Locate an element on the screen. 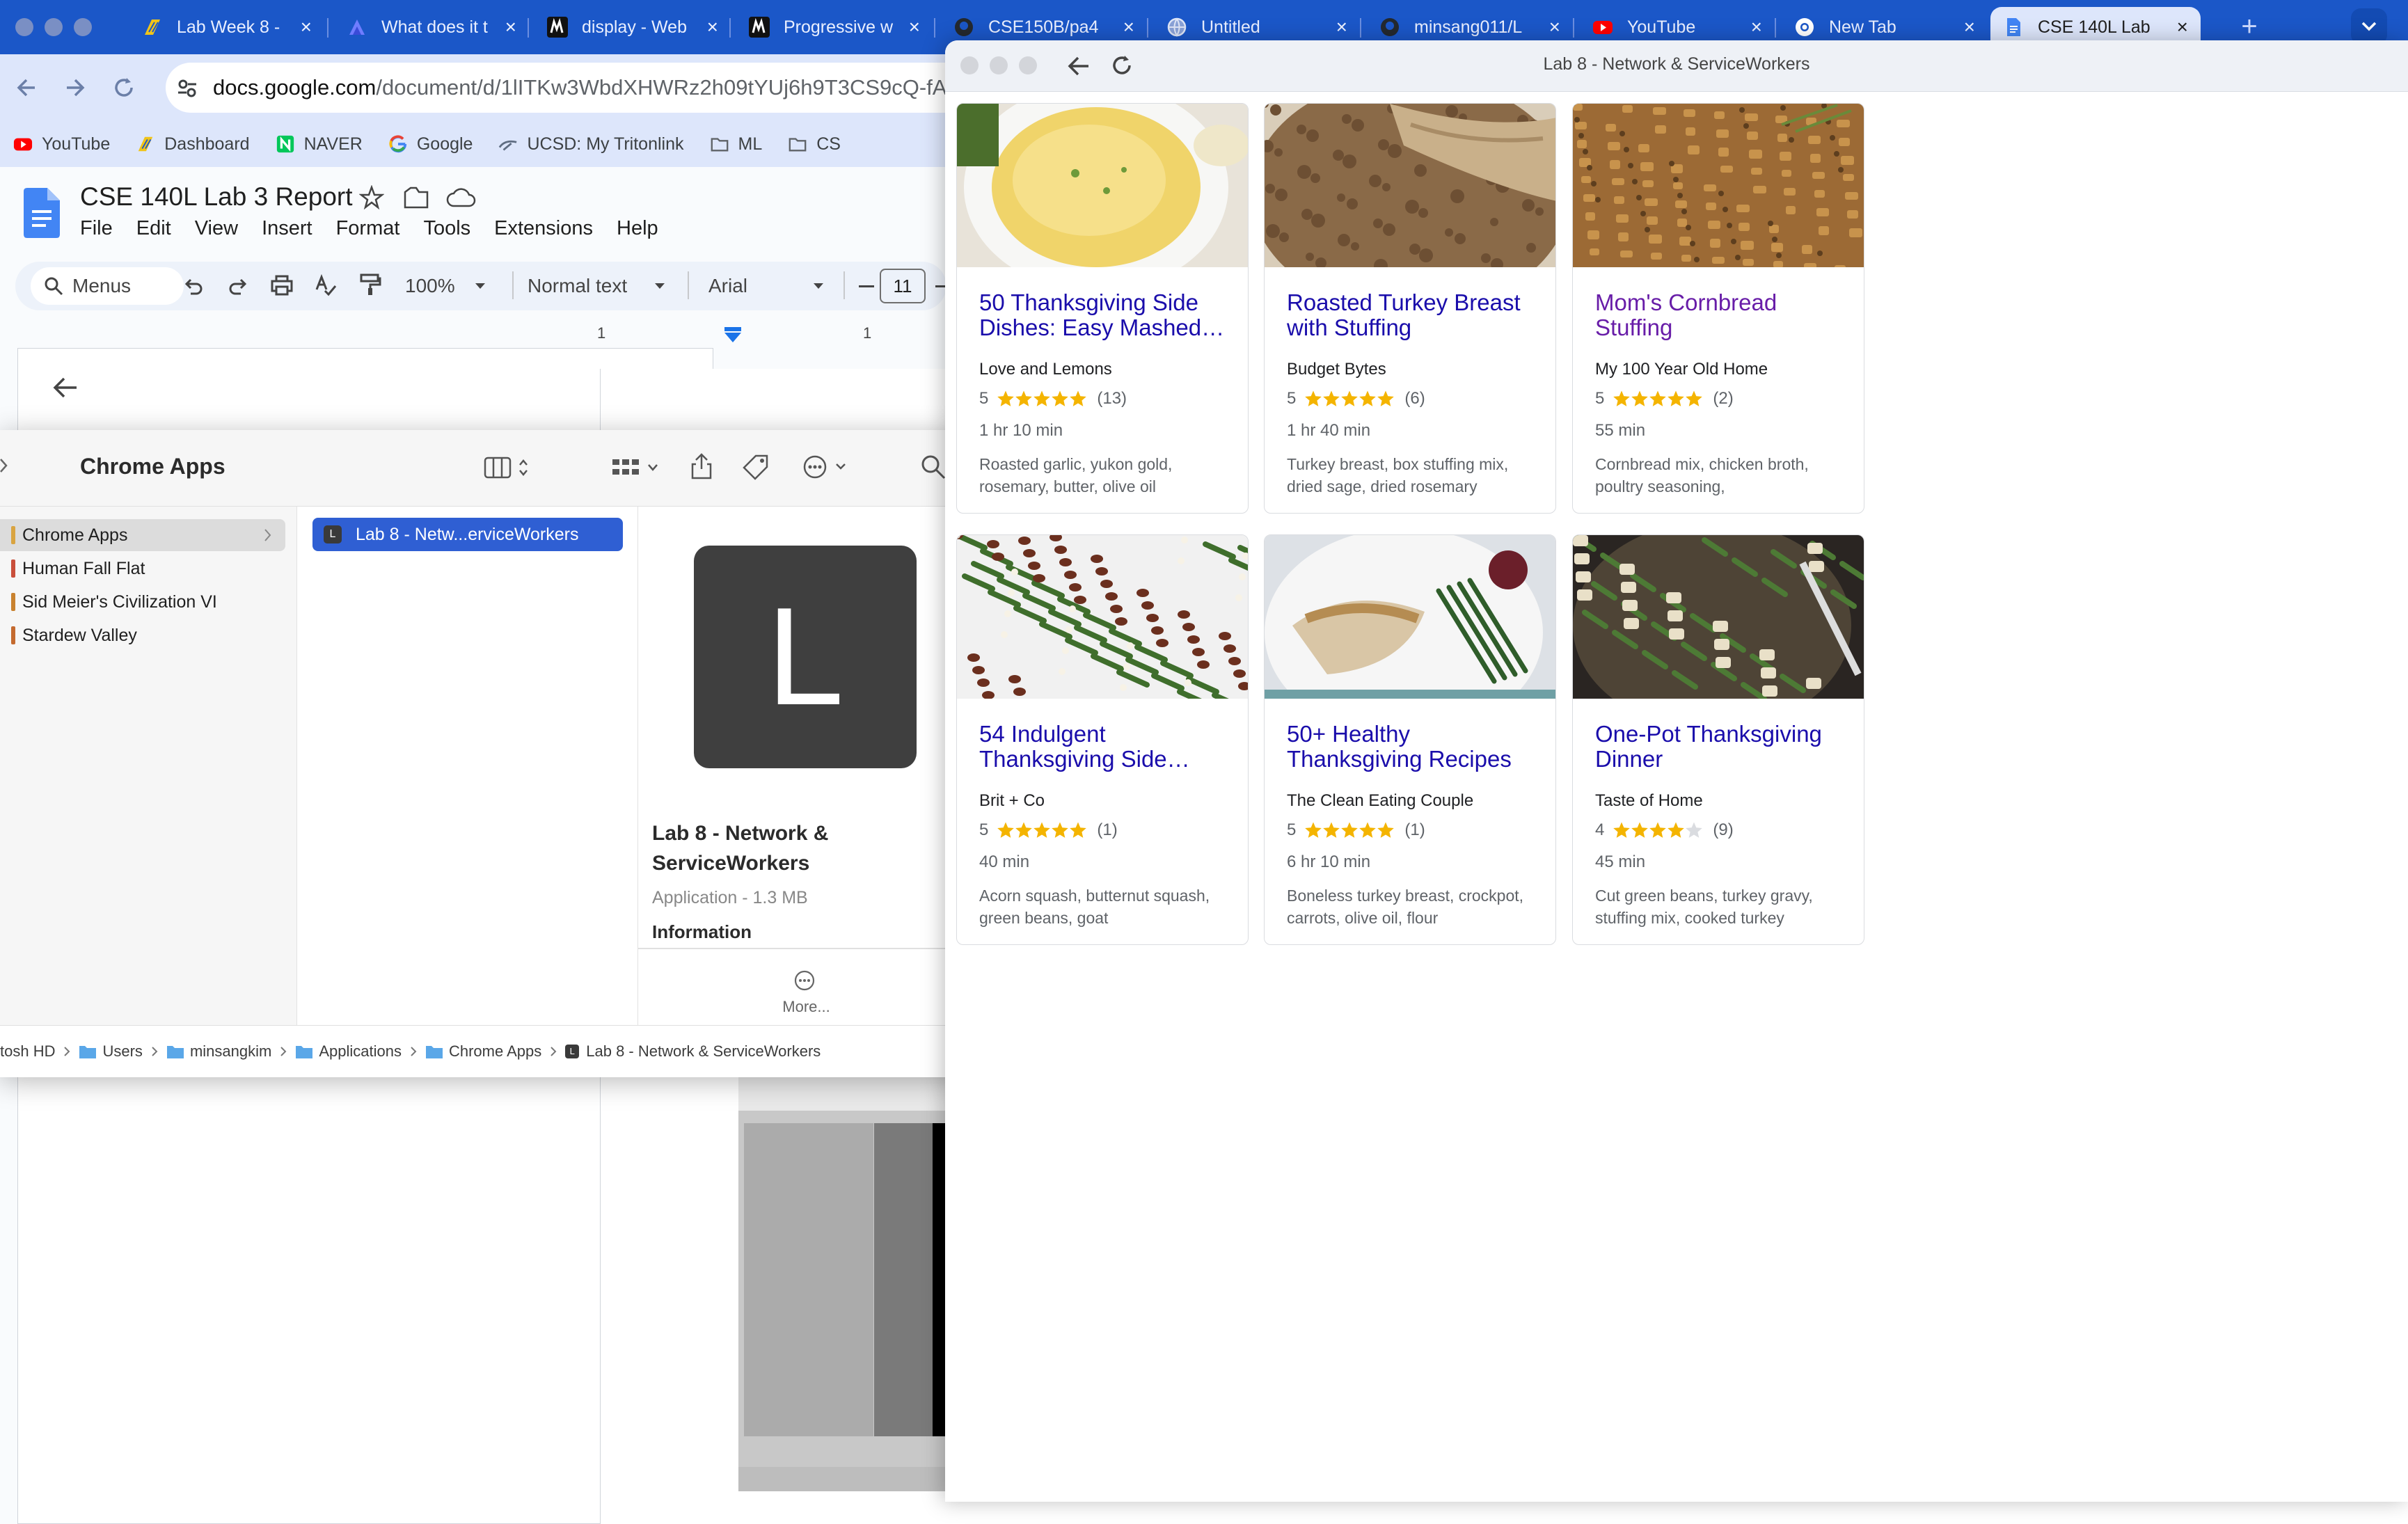 The height and width of the screenshot is (1524, 2408). menu-tools: Tools is located at coordinates (446, 228).